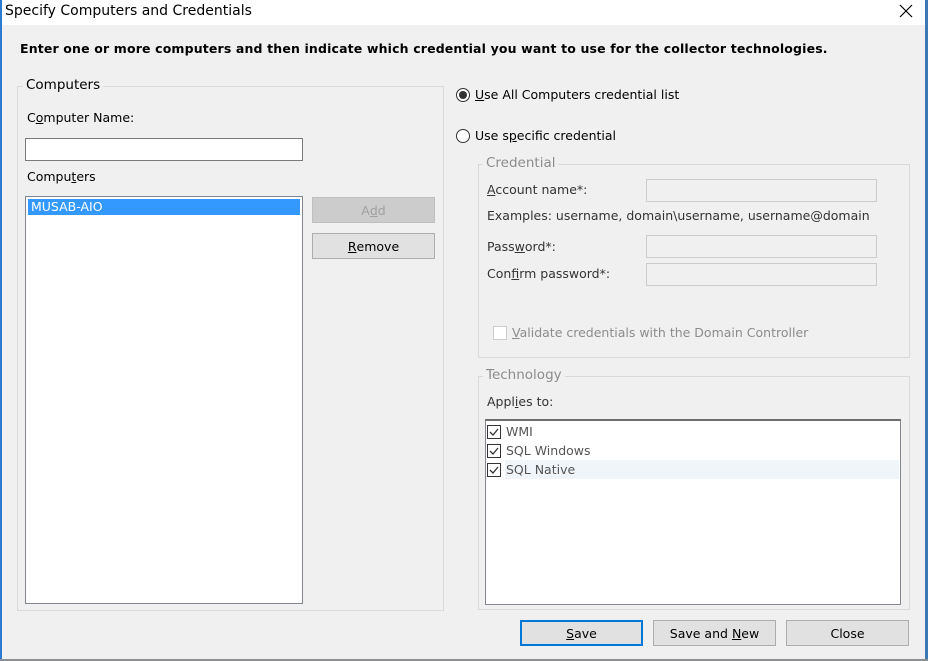 This screenshot has width=928, height=661. What do you see at coordinates (761, 246) in the screenshot?
I see `password-input` at bounding box center [761, 246].